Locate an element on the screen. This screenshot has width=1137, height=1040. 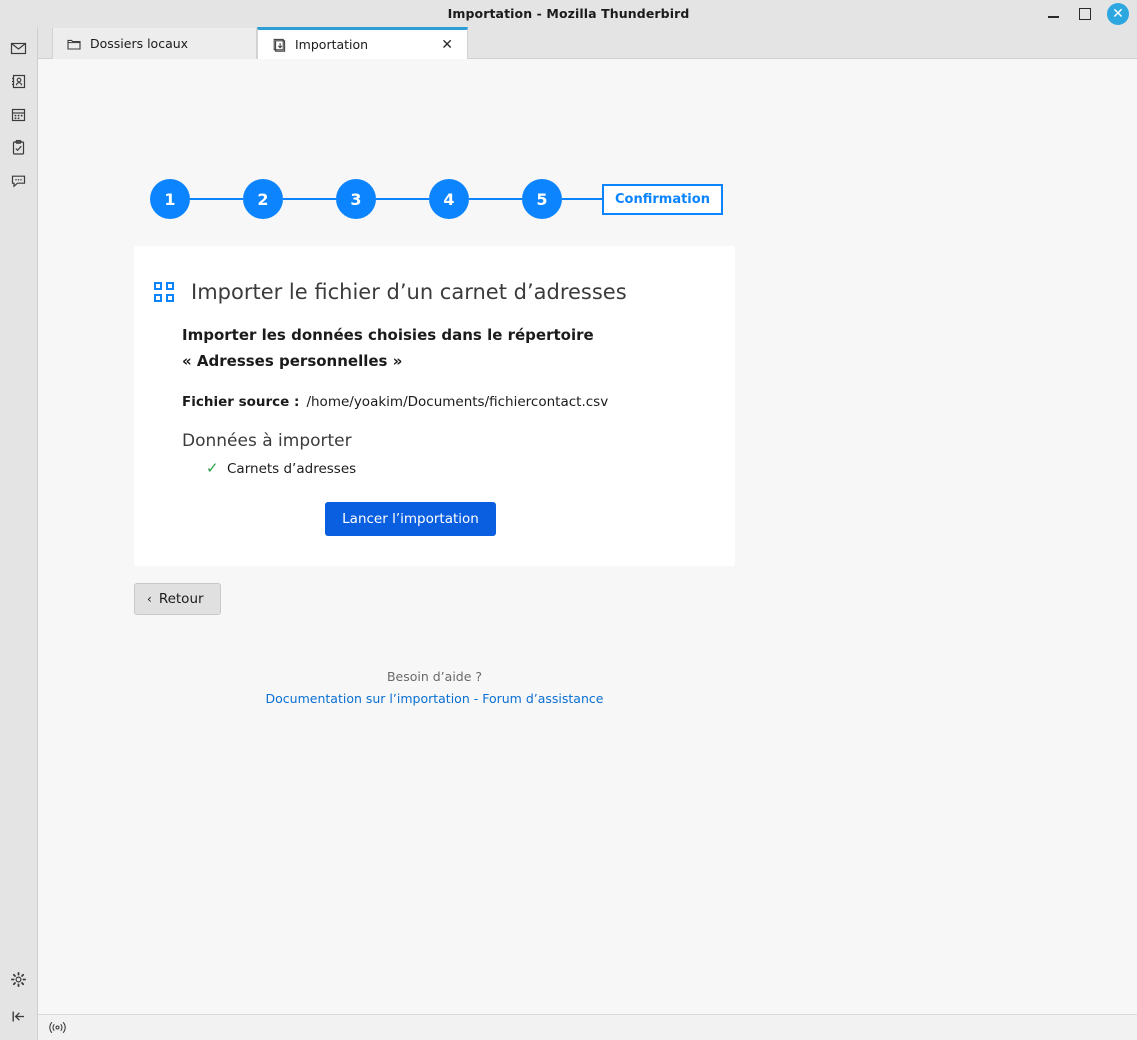
tab-bar: Dossiers locaux Importation ✕ is located at coordinates (587, 43).